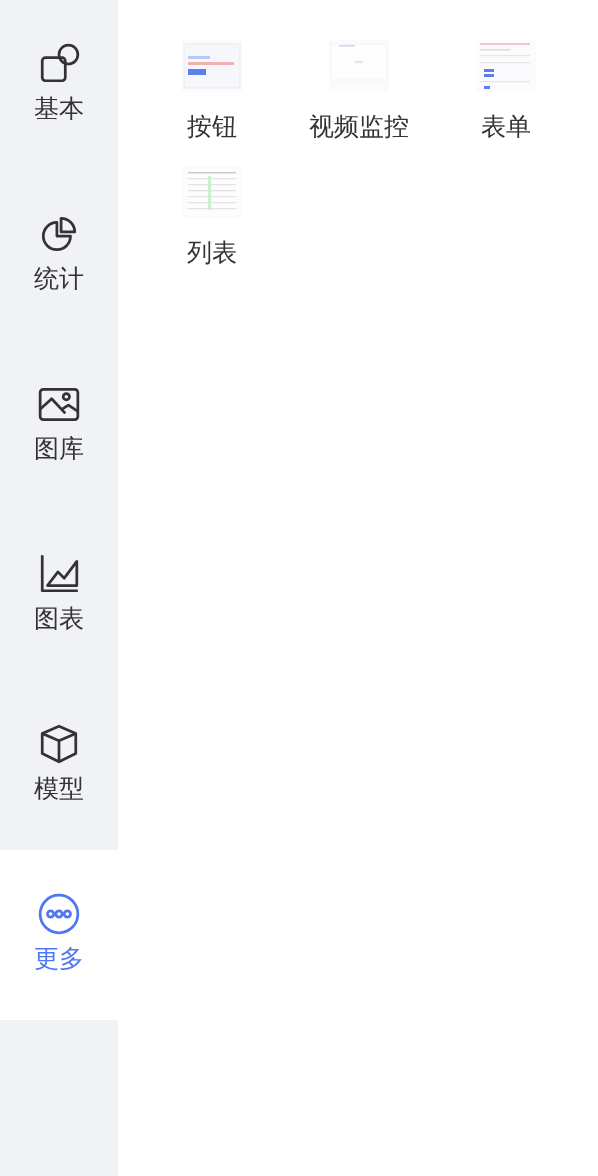  Describe the element at coordinates (211, 253) in the screenshot. I see `template-label: 列表` at that location.